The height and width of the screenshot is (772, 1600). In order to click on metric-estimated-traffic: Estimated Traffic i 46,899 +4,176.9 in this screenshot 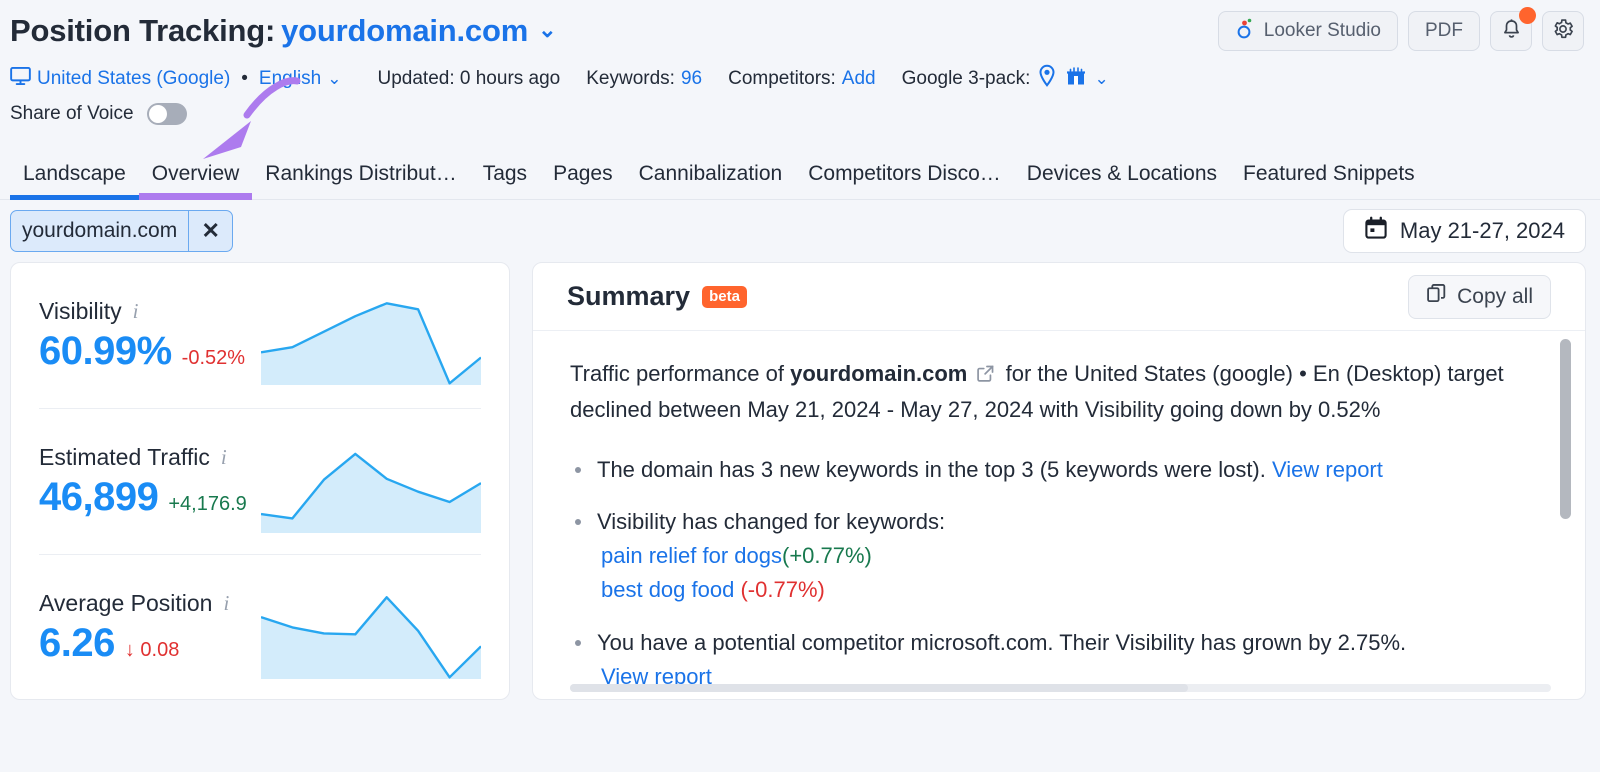, I will do `click(260, 482)`.